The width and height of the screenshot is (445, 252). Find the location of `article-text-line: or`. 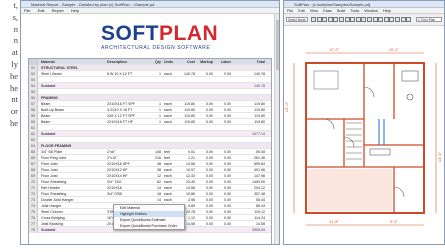

article-text-line: or is located at coordinates (14, 111).